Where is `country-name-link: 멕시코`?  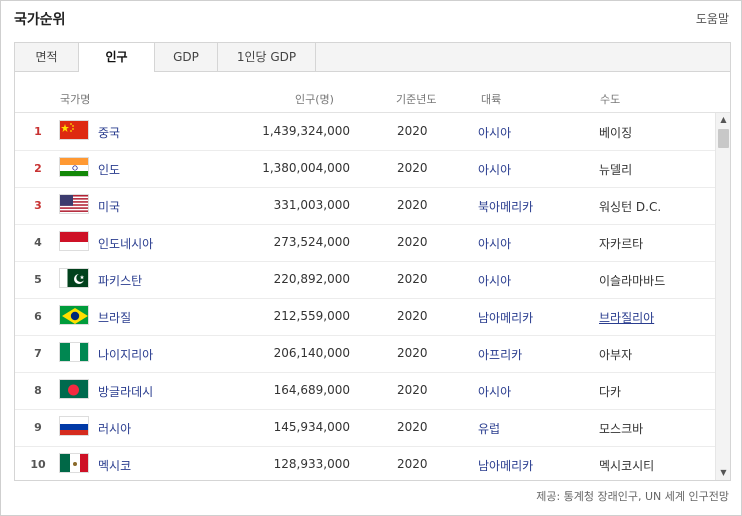
country-name-link: 멕시코 is located at coordinates (114, 465).